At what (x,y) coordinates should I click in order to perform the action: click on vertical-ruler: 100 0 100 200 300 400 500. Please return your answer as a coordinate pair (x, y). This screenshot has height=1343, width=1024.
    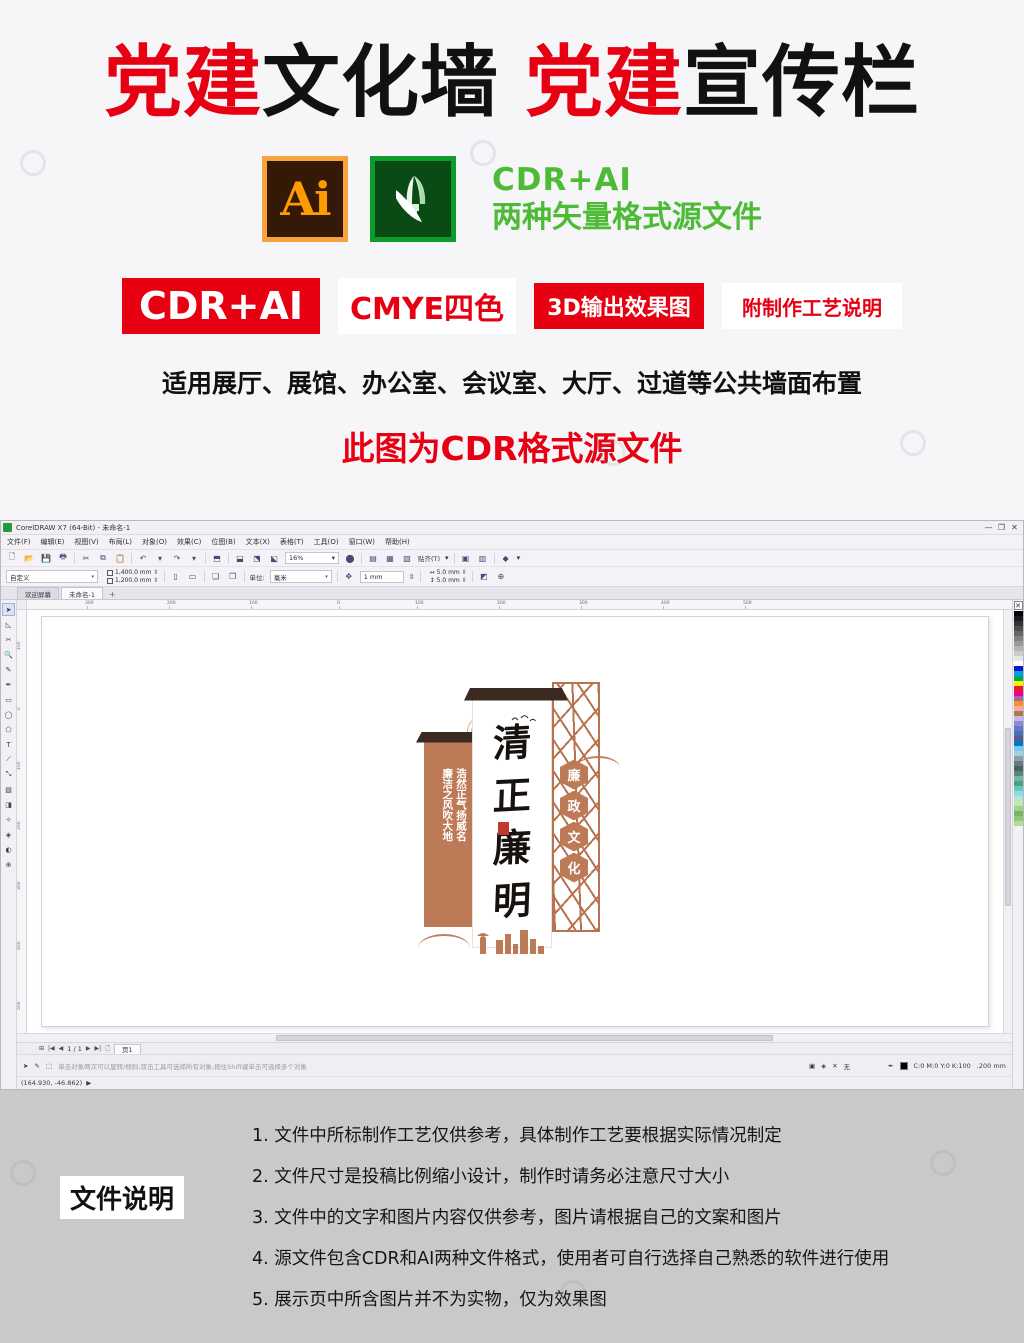
    Looking at the image, I should click on (22, 821).